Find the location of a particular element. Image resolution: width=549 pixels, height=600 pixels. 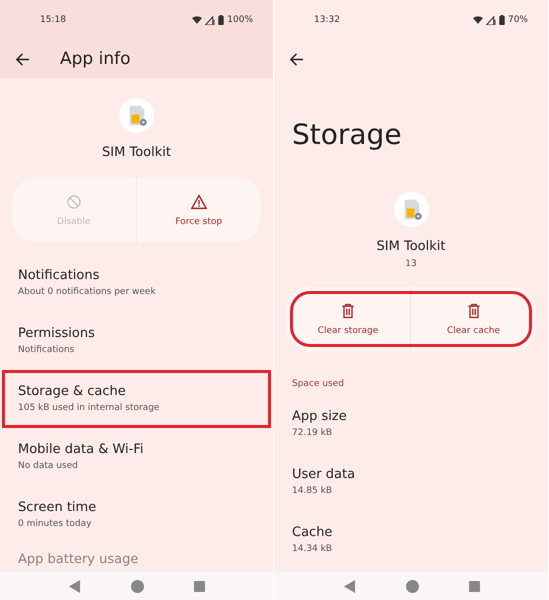

action-button: Clear cache is located at coordinates (473, 319).